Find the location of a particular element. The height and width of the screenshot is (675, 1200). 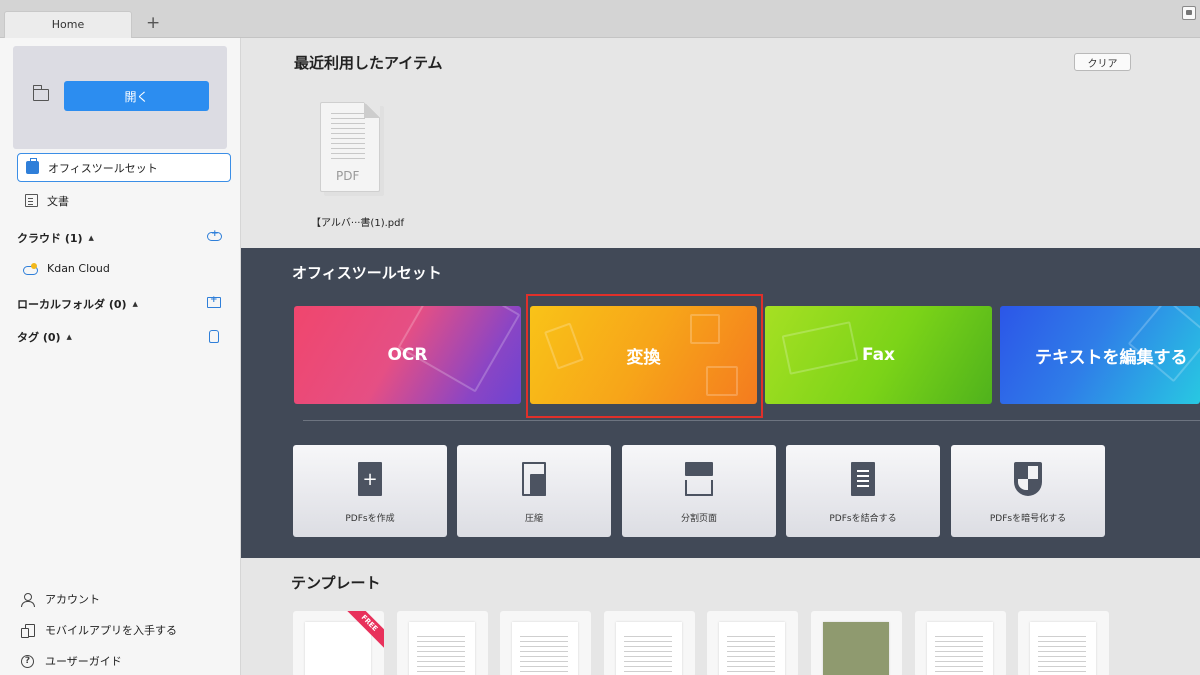

sidebar-item-kdan-cloud: Kdan Cloud is located at coordinates (66, 268).